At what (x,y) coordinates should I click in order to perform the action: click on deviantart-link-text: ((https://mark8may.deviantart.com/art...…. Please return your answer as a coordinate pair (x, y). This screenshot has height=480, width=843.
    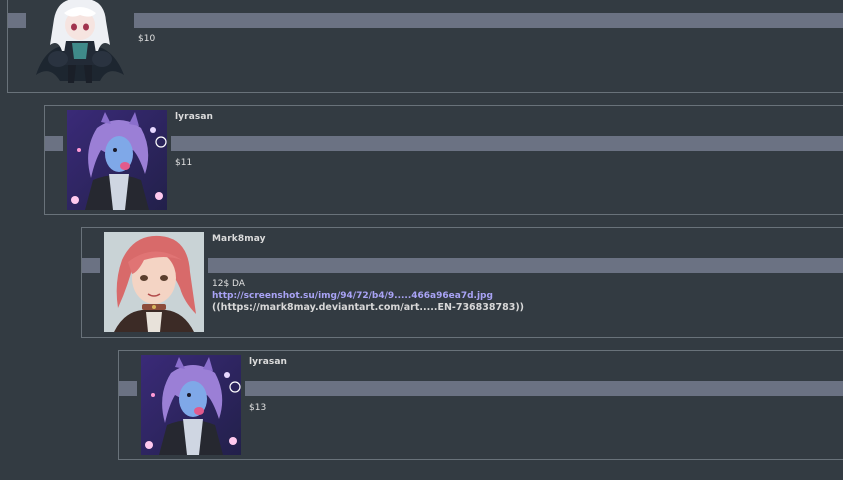
    Looking at the image, I should click on (368, 307).